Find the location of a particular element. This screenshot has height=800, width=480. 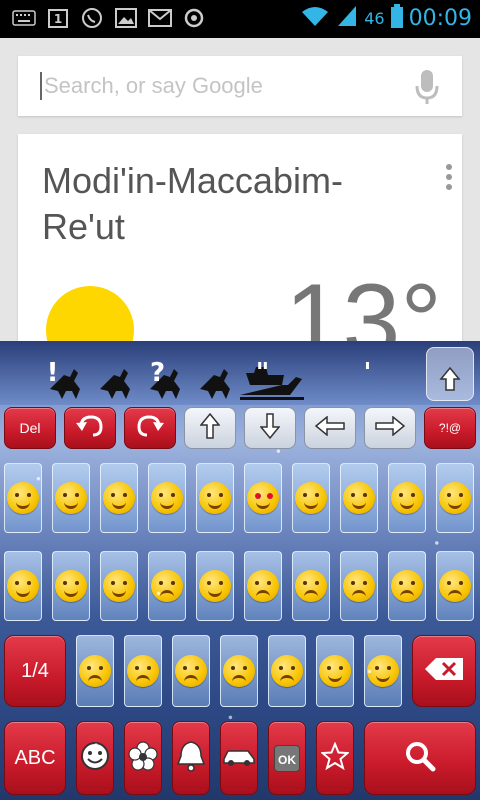

screaming-face-icon is located at coordinates (143, 671).